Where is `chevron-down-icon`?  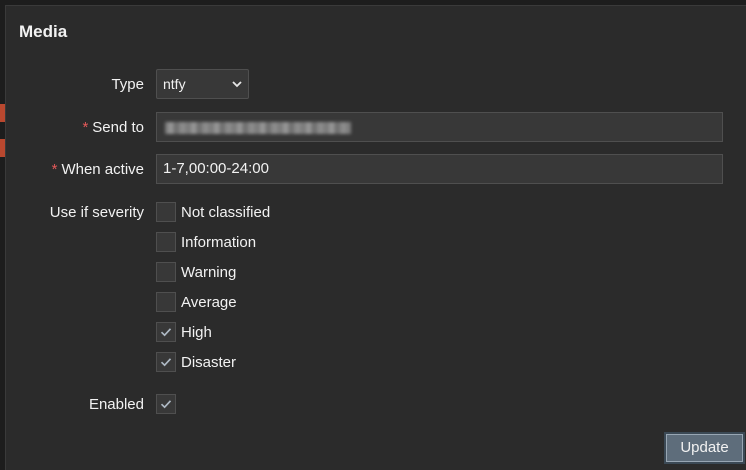
chevron-down-icon is located at coordinates (237, 84).